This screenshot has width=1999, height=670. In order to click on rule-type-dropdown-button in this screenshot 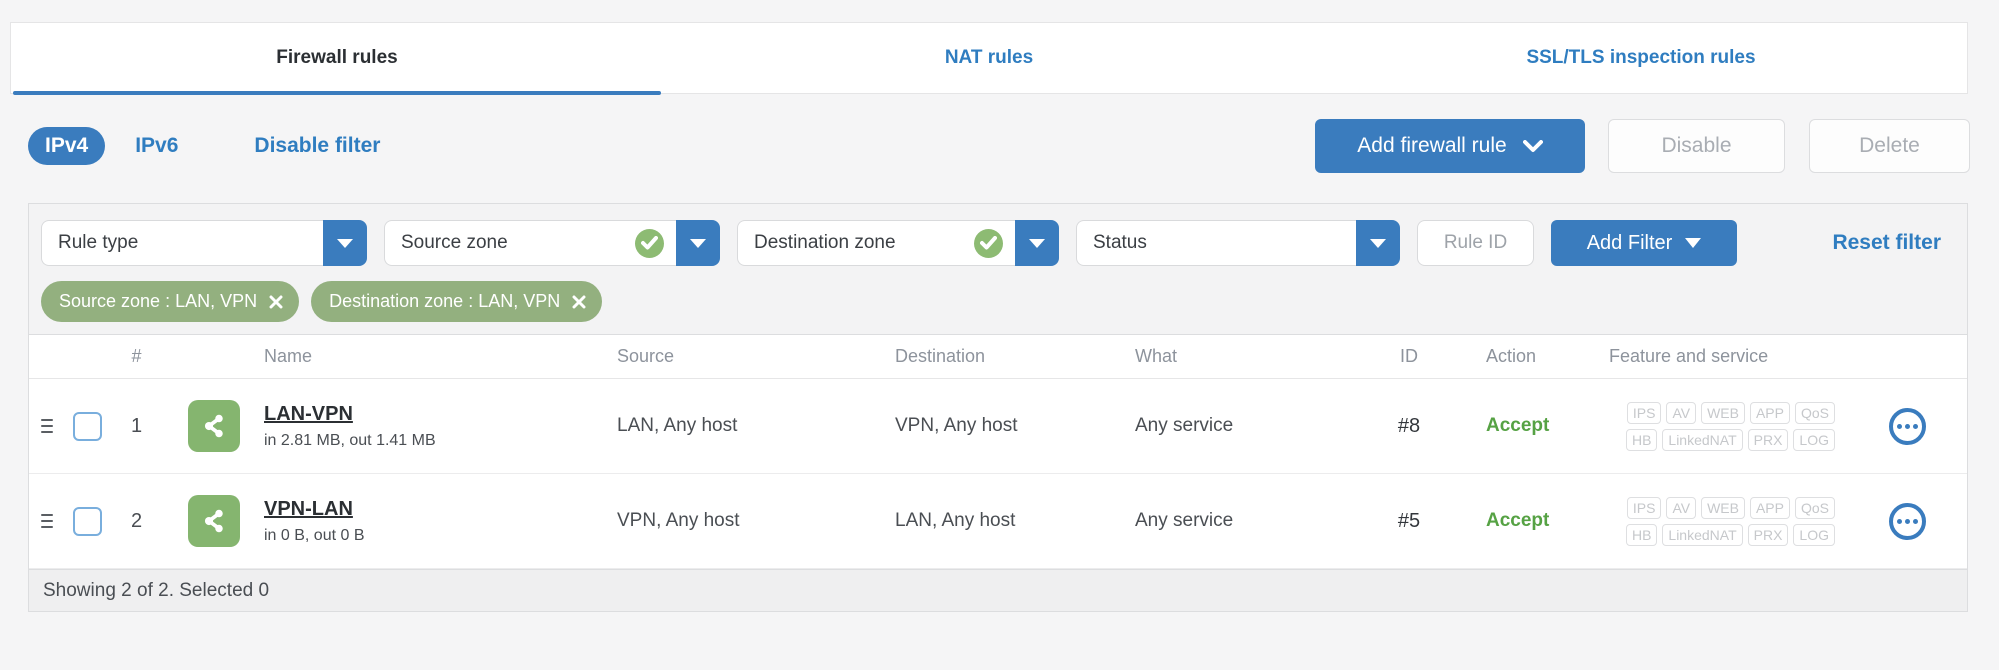, I will do `click(345, 243)`.